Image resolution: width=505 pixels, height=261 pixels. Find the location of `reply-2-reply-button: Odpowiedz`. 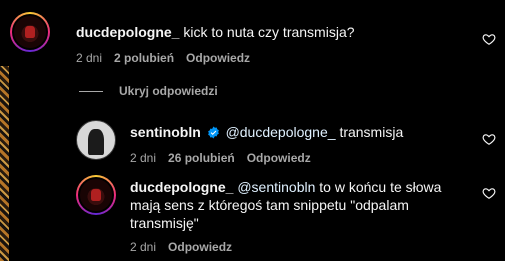

reply-2-reply-button: Odpowiedz is located at coordinates (200, 247).